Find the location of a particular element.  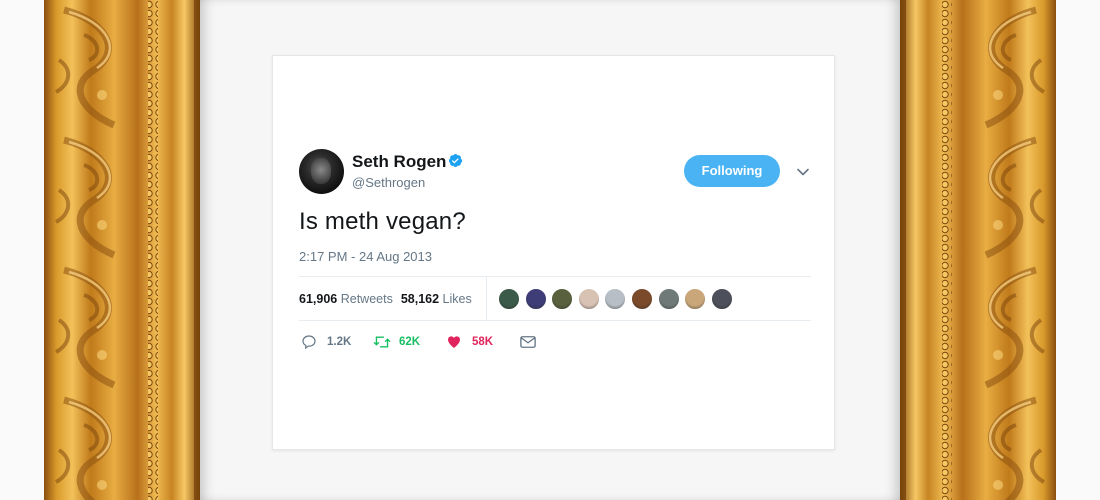

retweet-count: 62K is located at coordinates (410, 342).